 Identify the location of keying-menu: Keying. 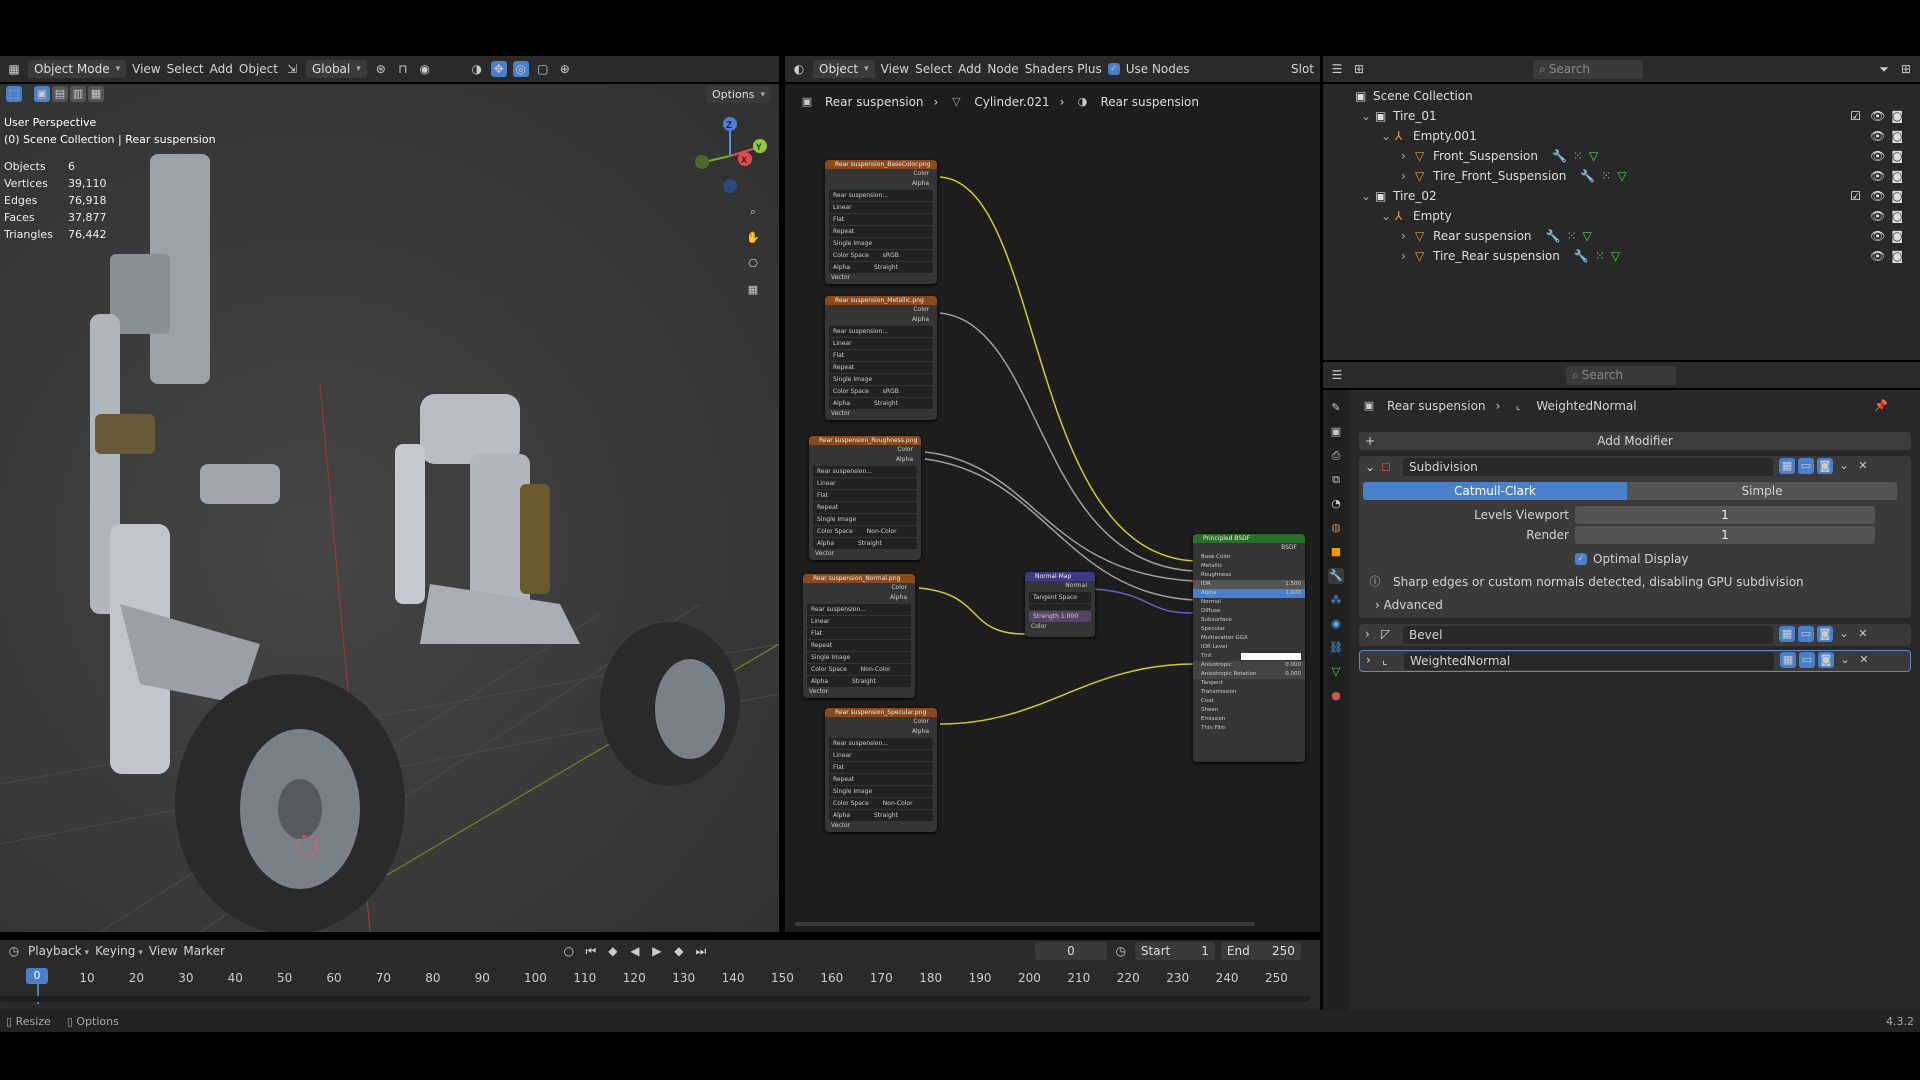
(119, 951).